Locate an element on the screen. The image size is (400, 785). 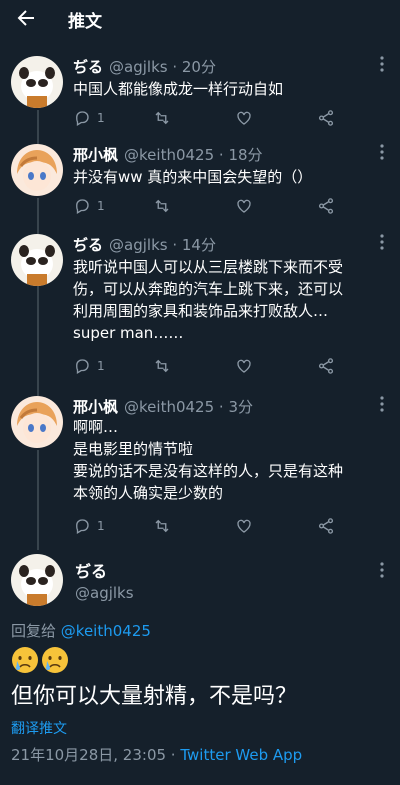
tweet-timestamp: 21年10月28日, 23:05 · Twitter Web App is located at coordinates (156, 754).